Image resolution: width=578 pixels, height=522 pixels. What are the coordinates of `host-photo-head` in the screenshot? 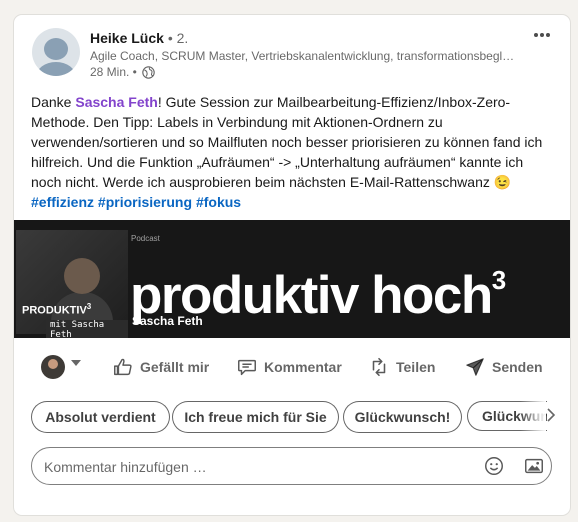 It's located at (82, 276).